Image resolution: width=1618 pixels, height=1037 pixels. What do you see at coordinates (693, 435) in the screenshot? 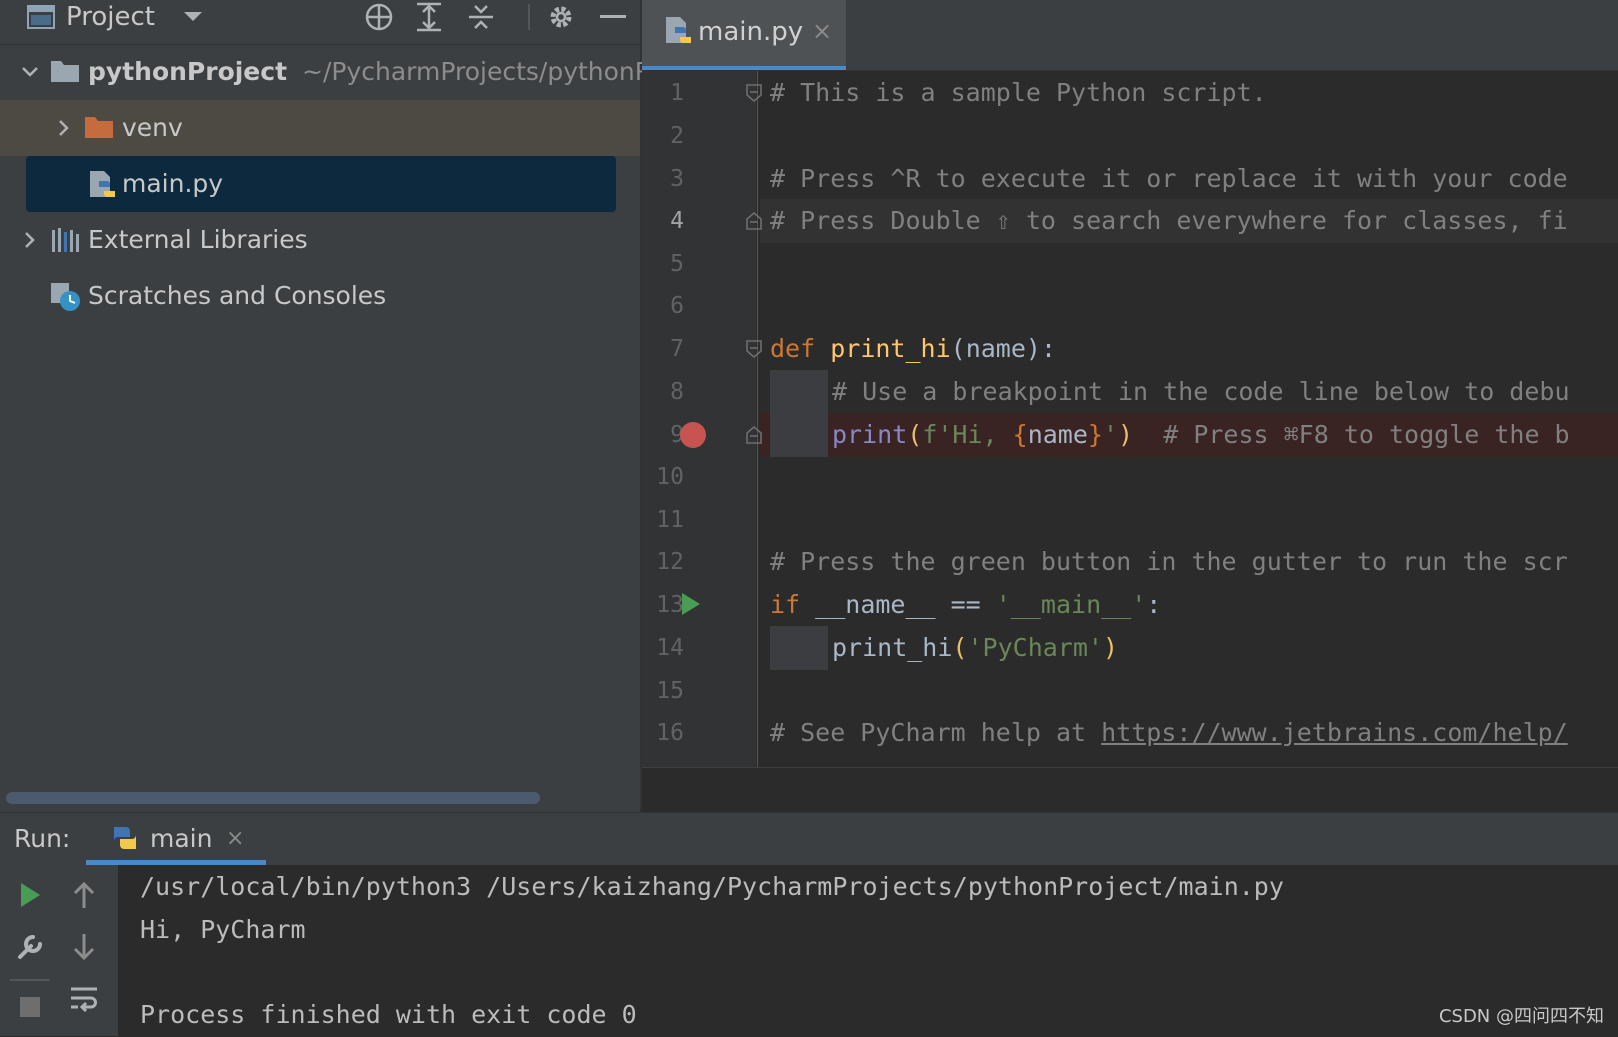
I see `breakpoint-icon` at bounding box center [693, 435].